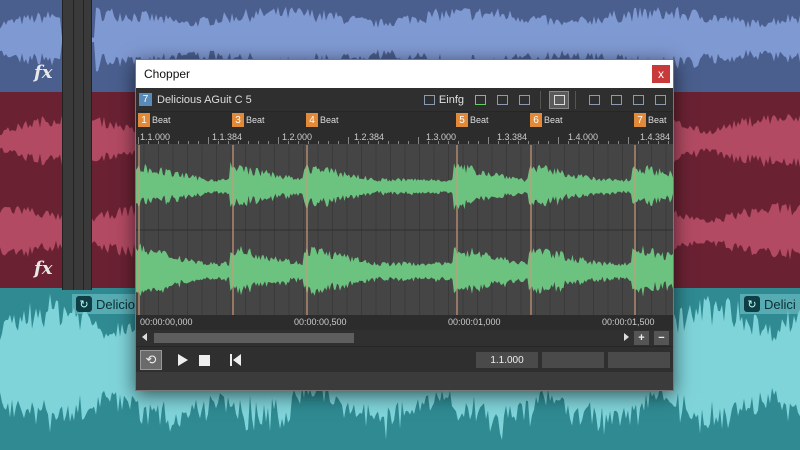 The height and width of the screenshot is (450, 800). Describe the element at coordinates (404, 121) in the screenshot. I see `beat-marker-lane: 1 Beat 3 Beat 4 Beat 5 Beat 6 Beat 7 Beat` at that location.